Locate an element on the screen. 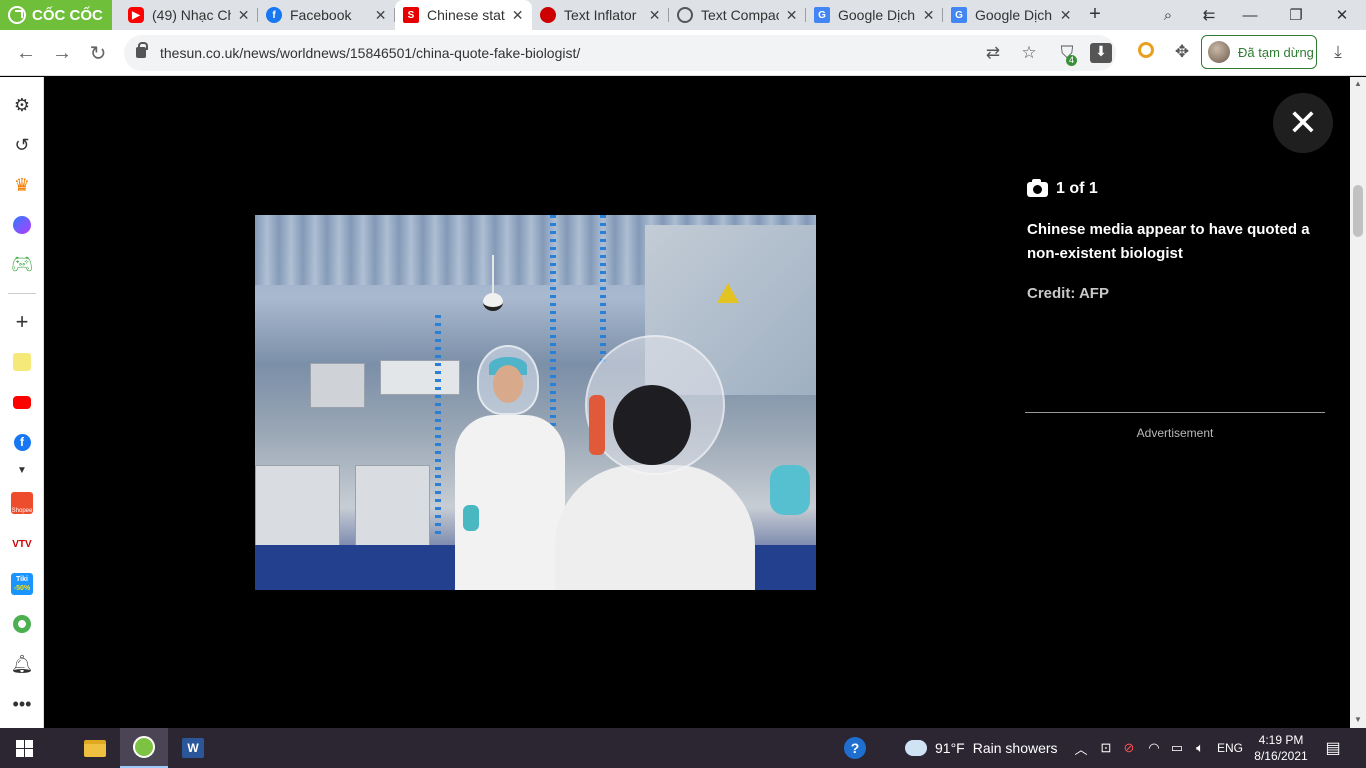 This screenshot has width=1366, height=768. forward-button: → is located at coordinates (62, 53).